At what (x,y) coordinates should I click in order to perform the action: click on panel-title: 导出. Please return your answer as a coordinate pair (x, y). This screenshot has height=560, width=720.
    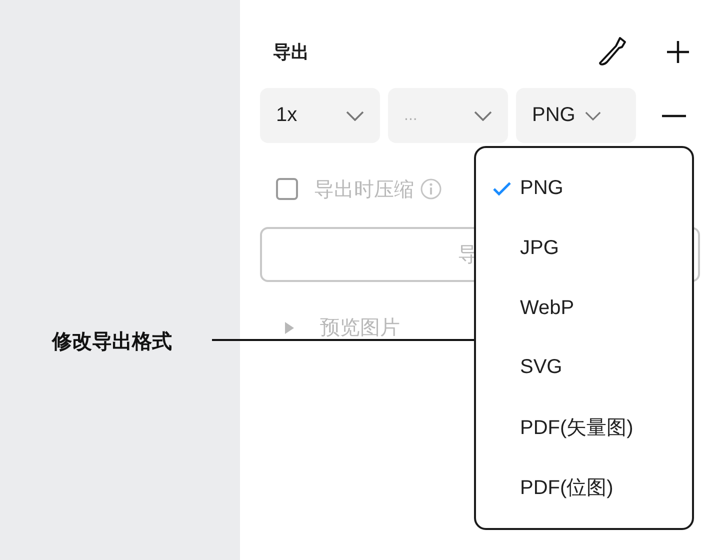
    Looking at the image, I should click on (291, 52).